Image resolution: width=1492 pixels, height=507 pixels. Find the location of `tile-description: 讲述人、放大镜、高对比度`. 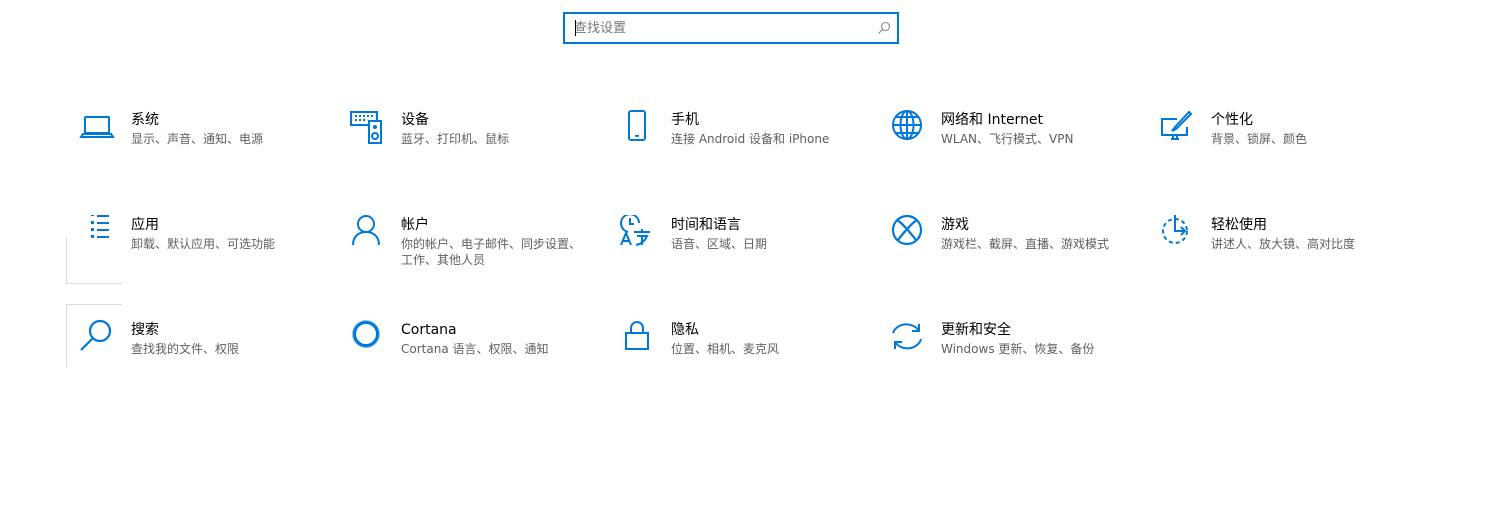

tile-description: 讲述人、放大镜、高对比度 is located at coordinates (1283, 244).